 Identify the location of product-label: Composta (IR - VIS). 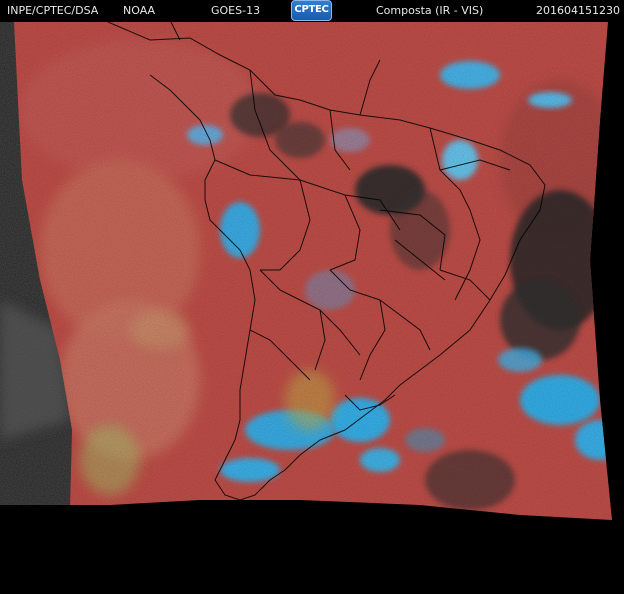
(430, 10).